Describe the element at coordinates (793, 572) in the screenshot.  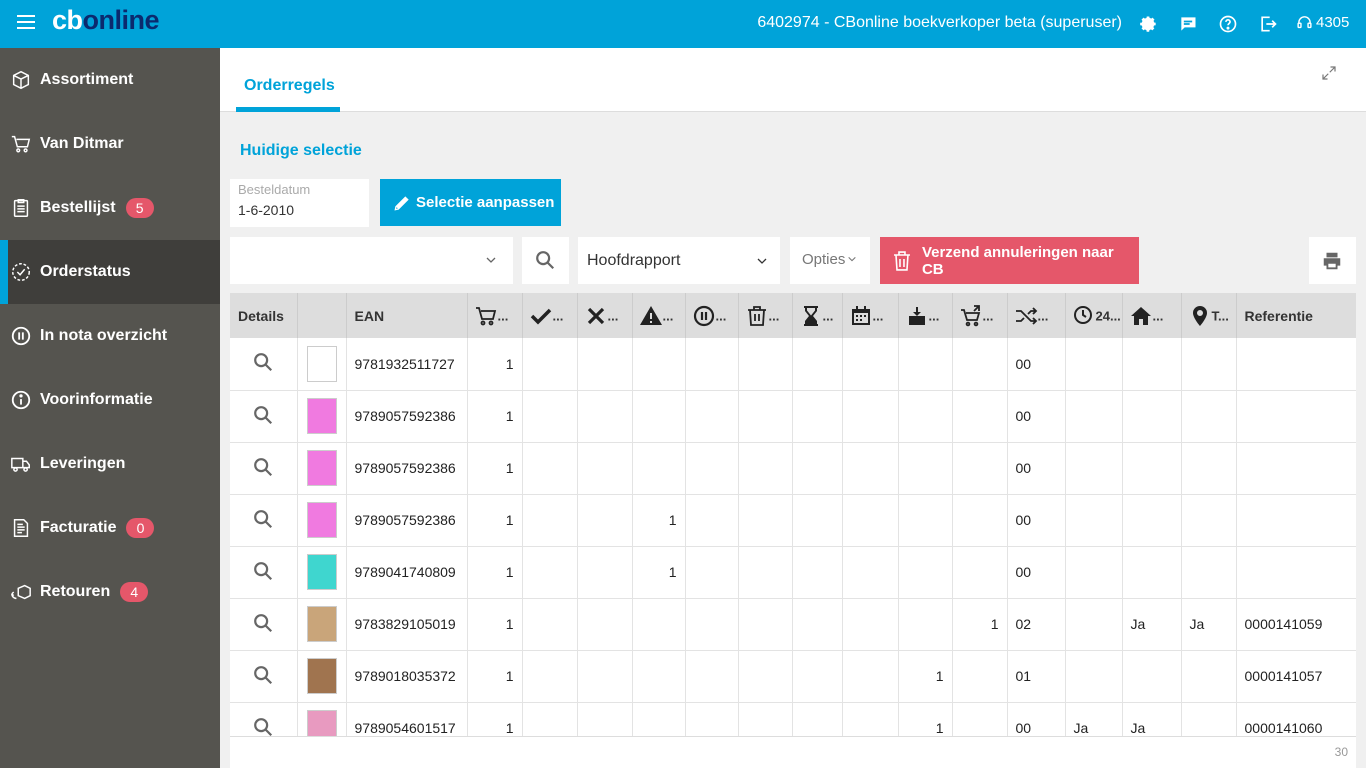
I see `table-row: 9789041740809 1 1 00` at that location.